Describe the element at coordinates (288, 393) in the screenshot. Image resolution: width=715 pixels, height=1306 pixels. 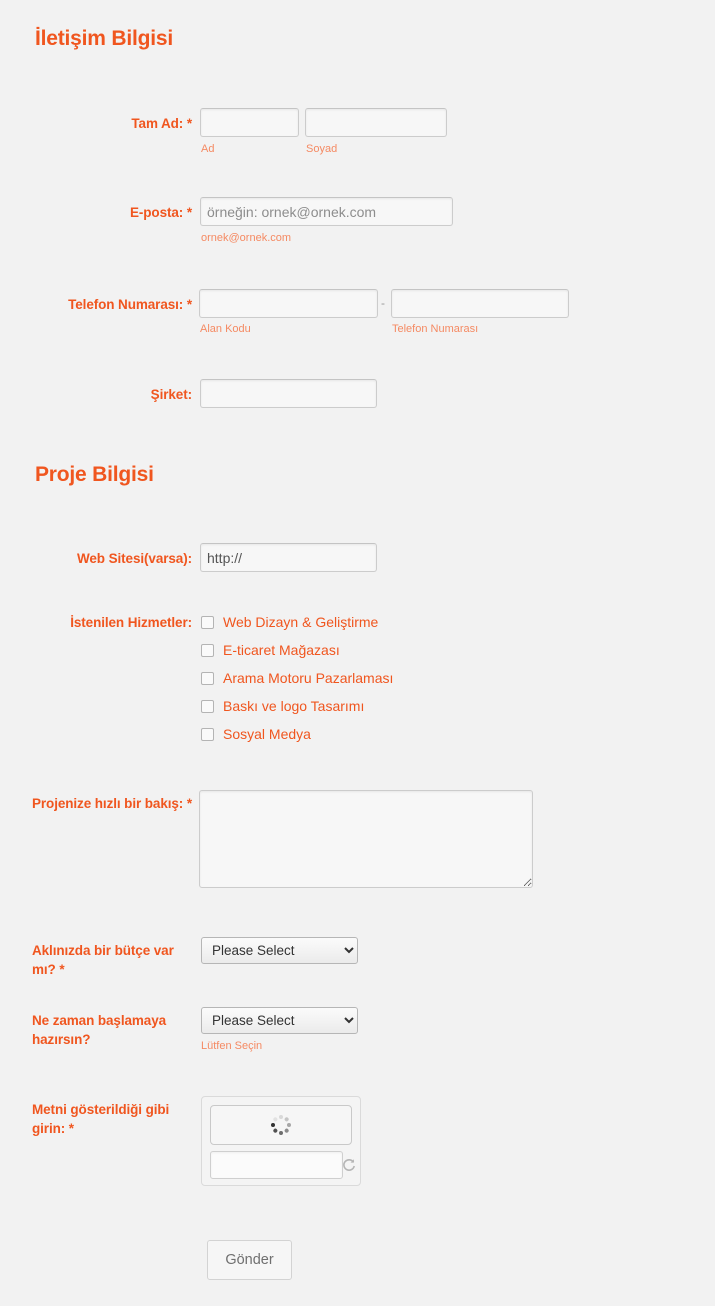
I see `input-company` at that location.